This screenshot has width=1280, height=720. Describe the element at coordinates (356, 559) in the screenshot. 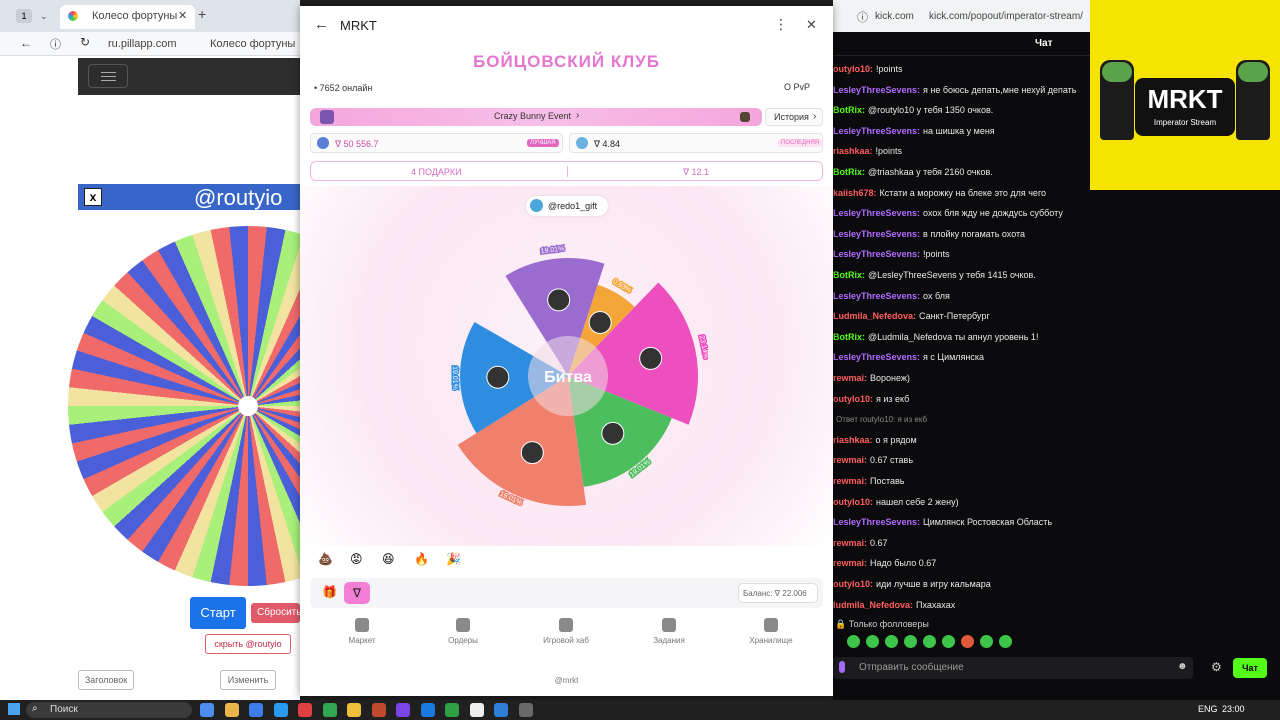

I see `angry-emoji-icon: 😡` at that location.